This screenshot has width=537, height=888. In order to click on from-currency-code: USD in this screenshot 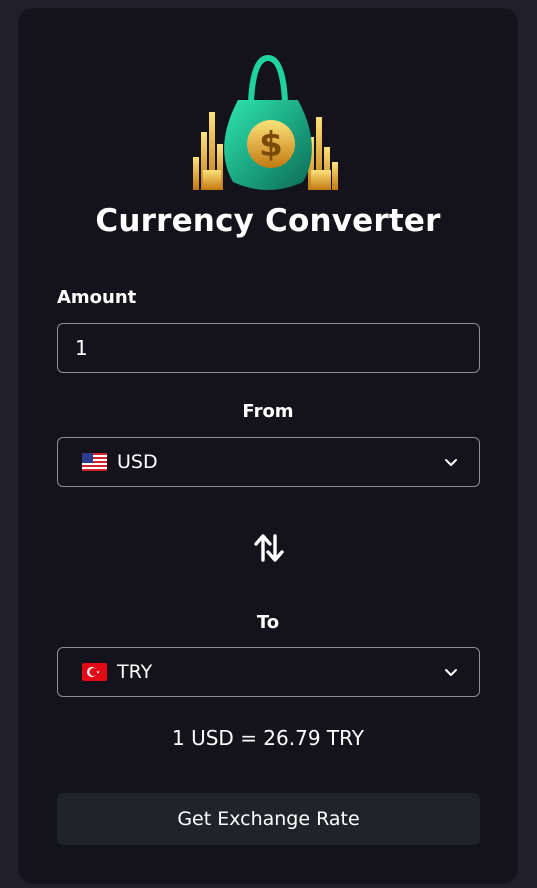, I will do `click(137, 462)`.